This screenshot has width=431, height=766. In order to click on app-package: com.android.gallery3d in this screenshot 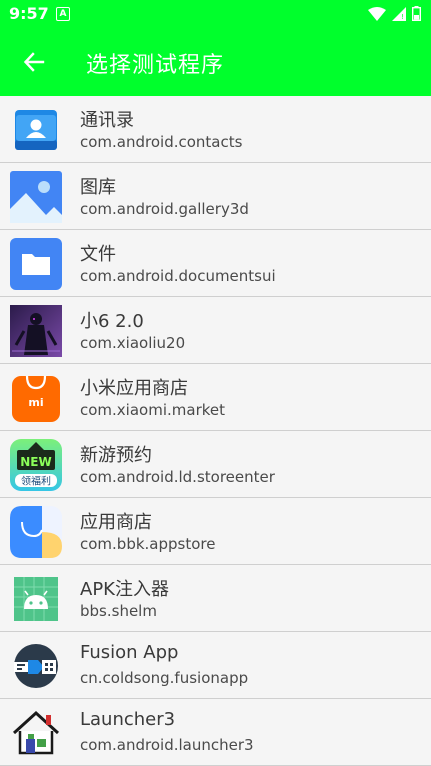, I will do `click(164, 209)`.